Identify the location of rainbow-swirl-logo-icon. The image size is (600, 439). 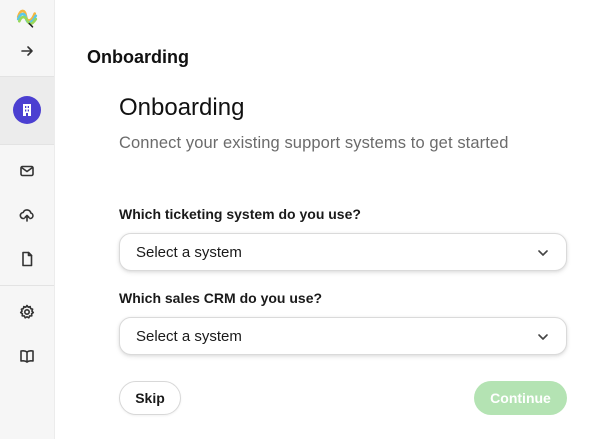
(27, 18).